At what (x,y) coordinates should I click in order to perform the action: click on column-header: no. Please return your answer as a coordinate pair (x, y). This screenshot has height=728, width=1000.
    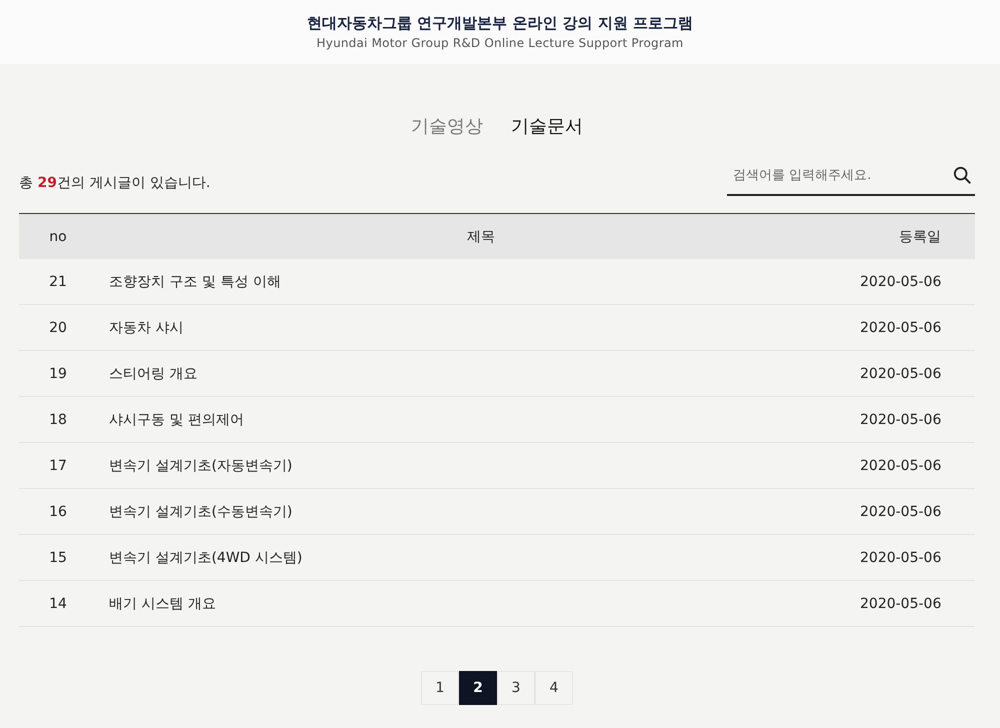
    Looking at the image, I should click on (58, 236).